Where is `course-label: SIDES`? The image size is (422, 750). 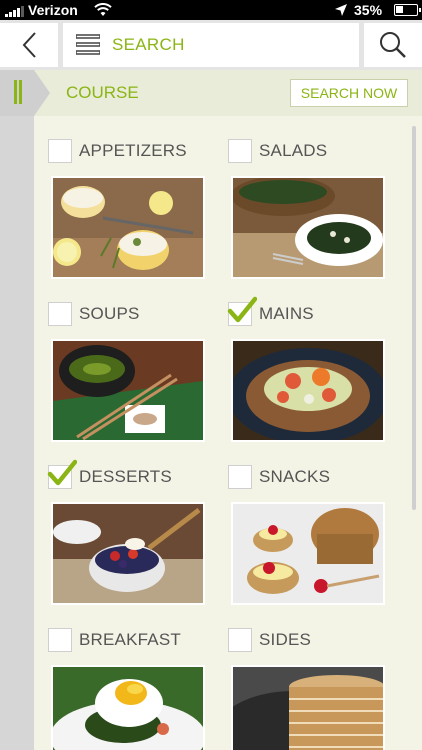 course-label: SIDES is located at coordinates (285, 639).